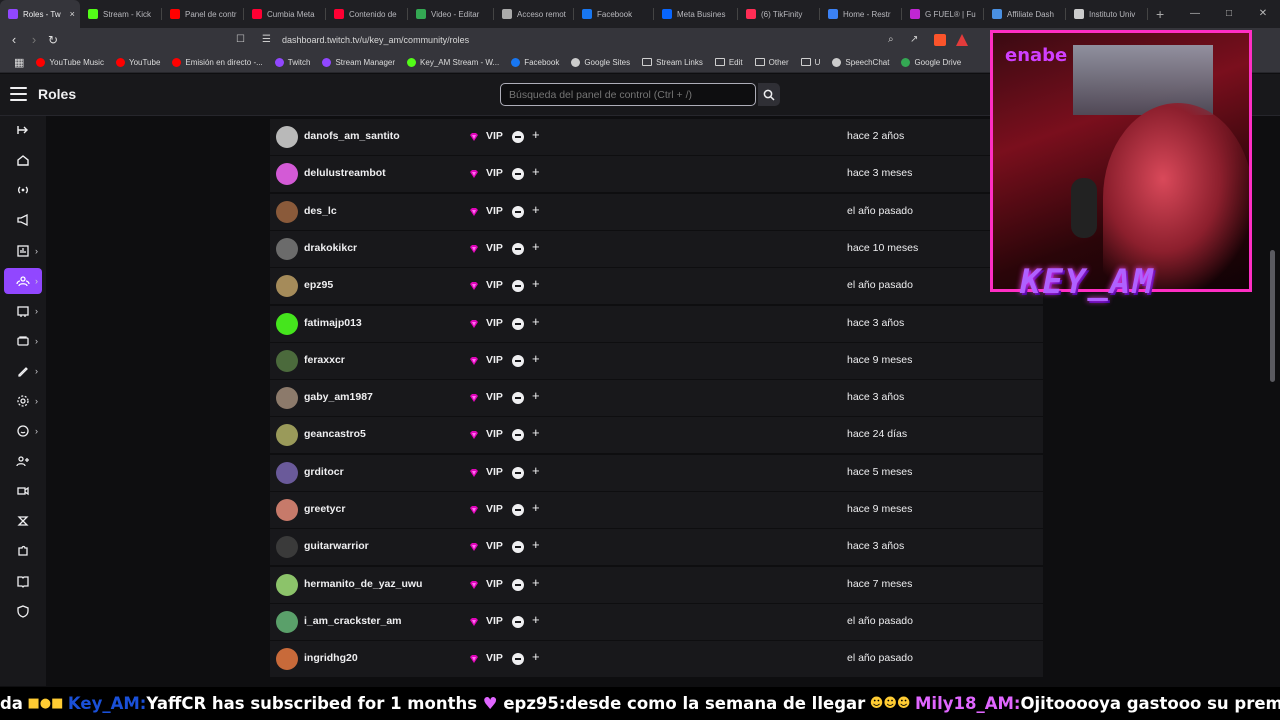 The height and width of the screenshot is (720, 1280). Describe the element at coordinates (338, 397) in the screenshot. I see `username: gaby_am1987` at that location.